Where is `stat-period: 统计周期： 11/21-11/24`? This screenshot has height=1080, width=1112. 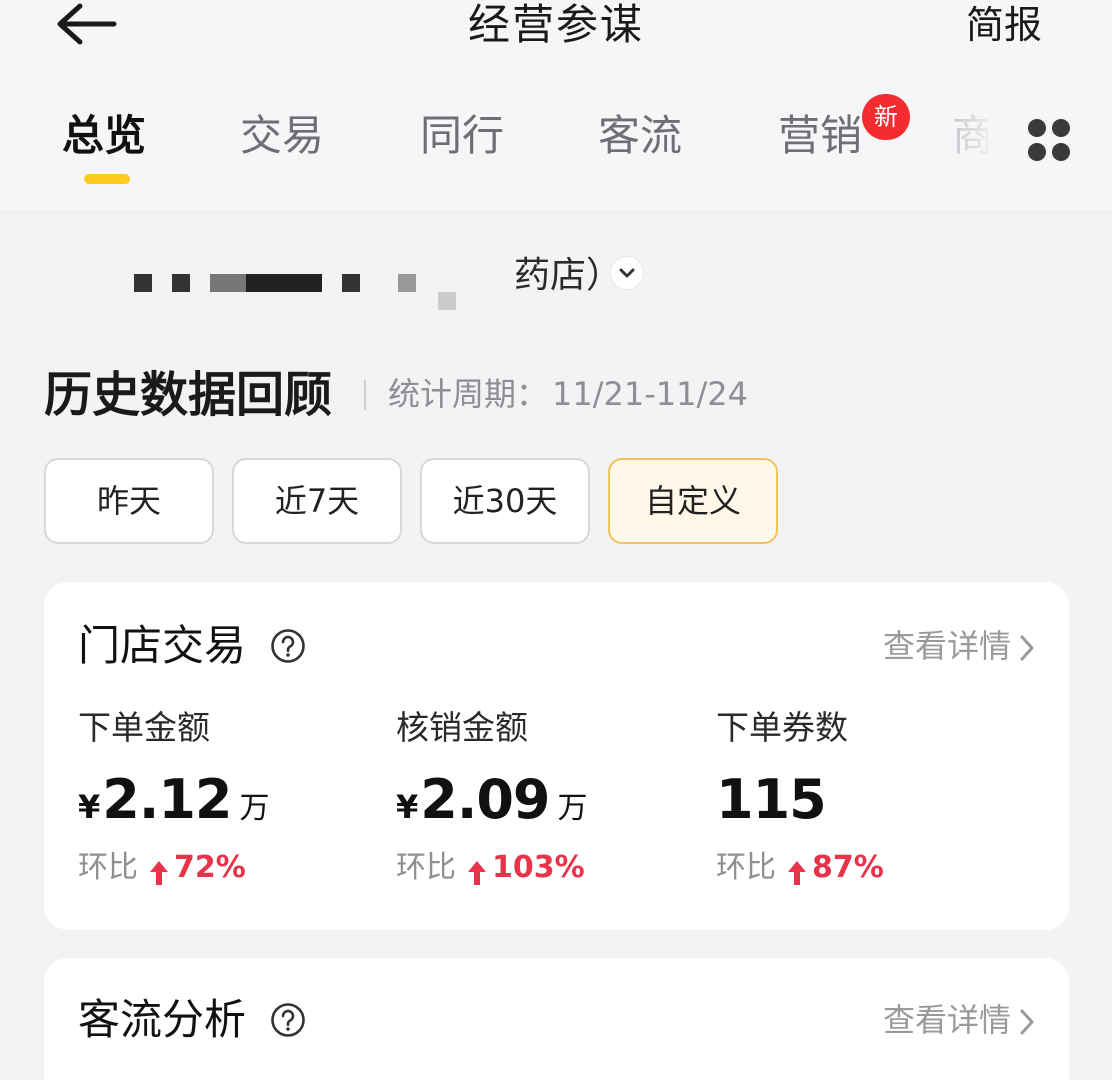 stat-period: 统计周期： 11/21-11/24 is located at coordinates (568, 394).